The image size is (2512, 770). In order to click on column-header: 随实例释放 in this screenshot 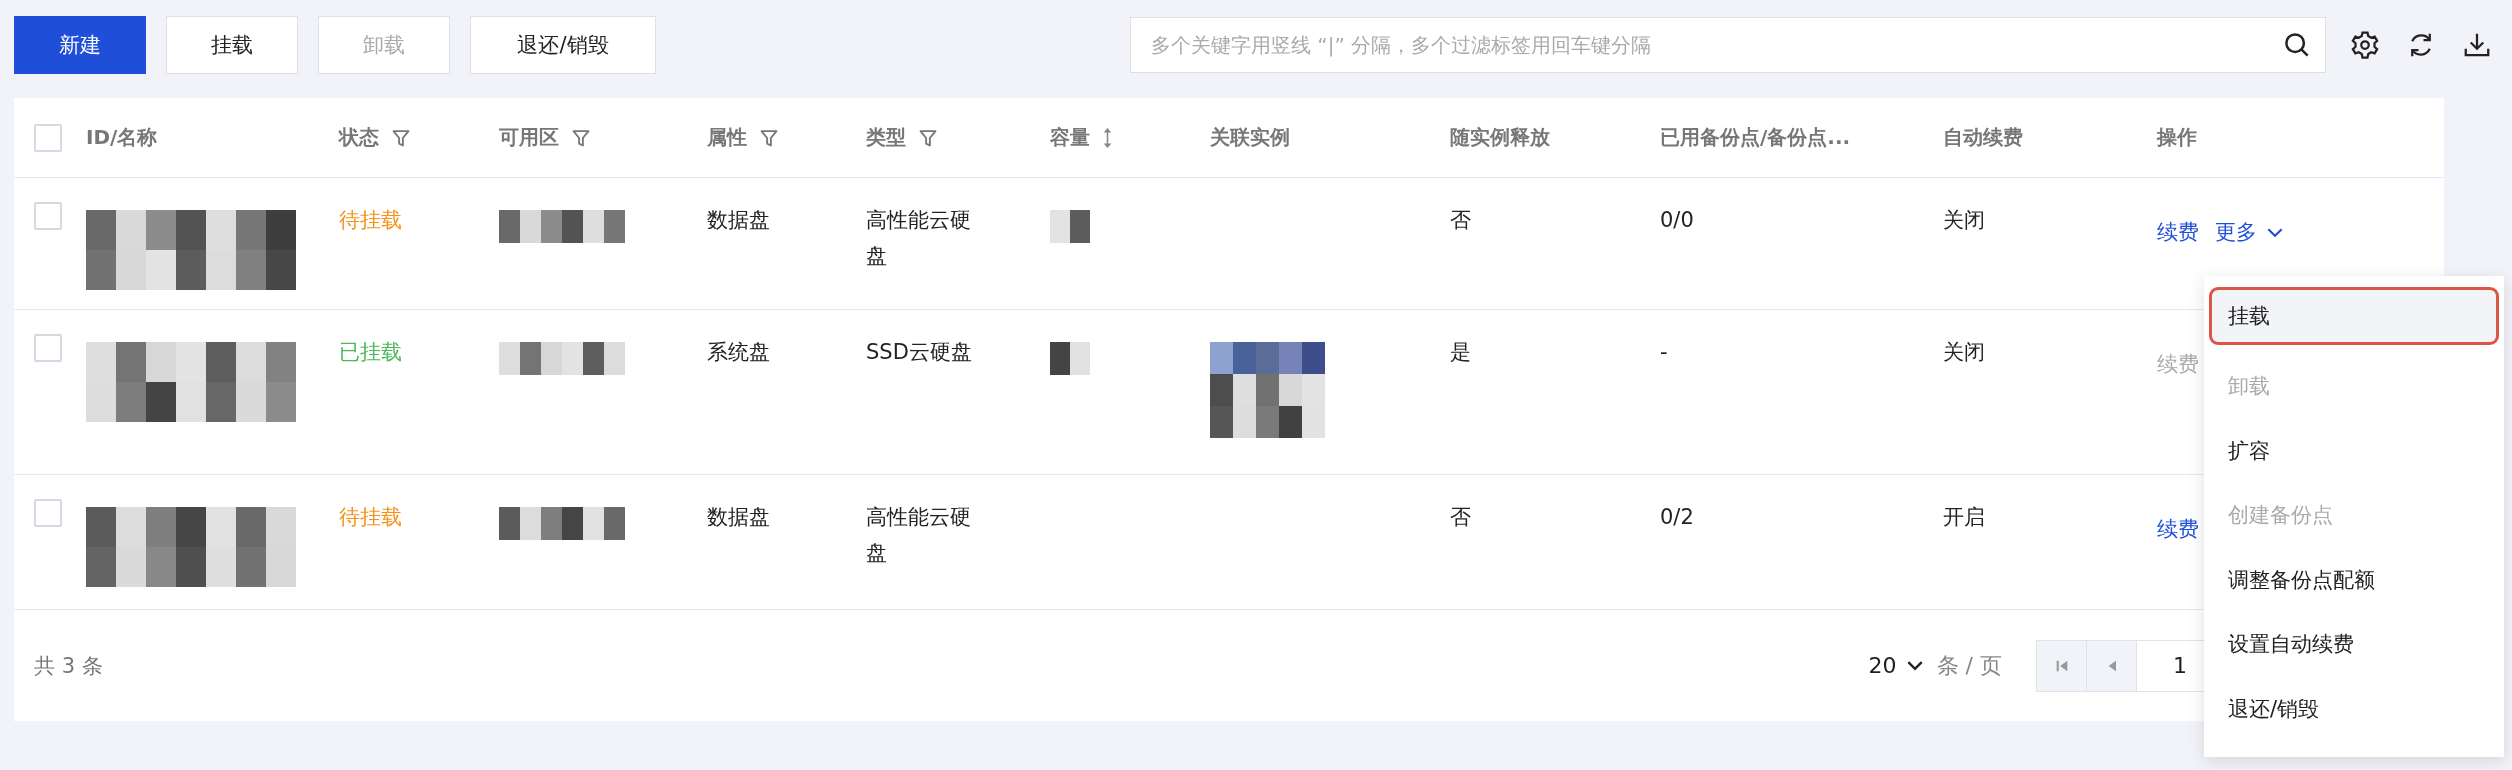, I will do `click(1500, 137)`.